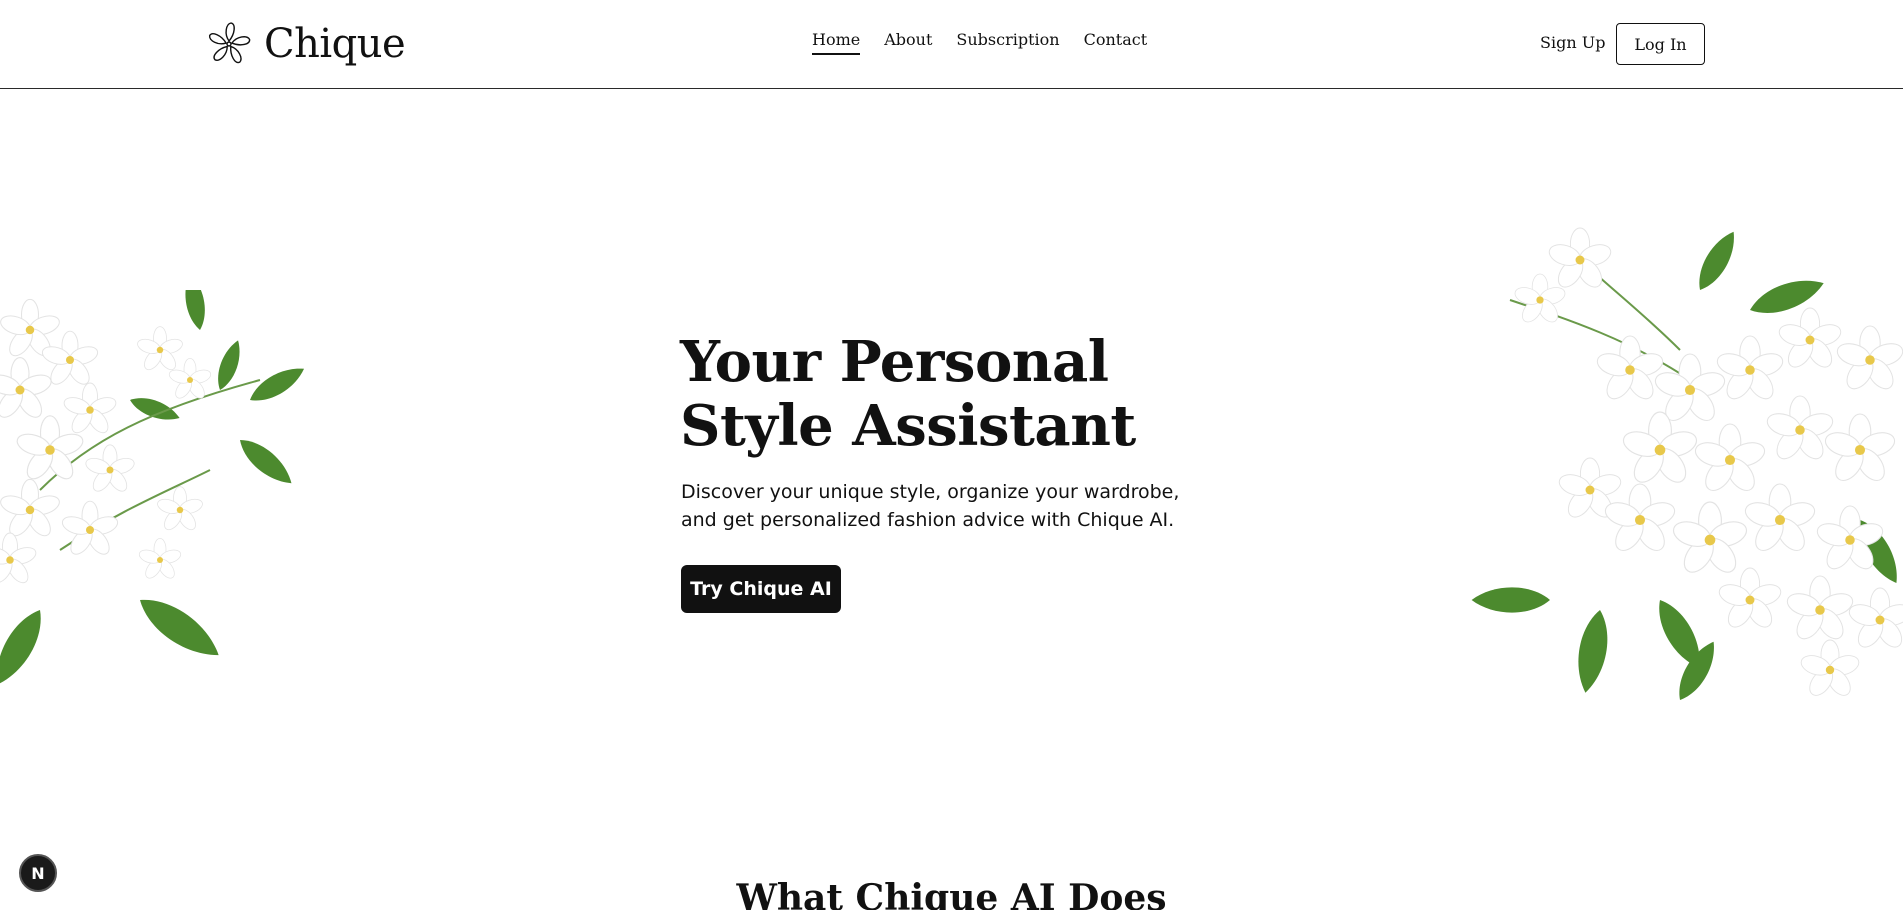 This screenshot has height=910, width=1903. Describe the element at coordinates (1687, 466) in the screenshot. I see `jasmine-flowers-right-image` at that location.